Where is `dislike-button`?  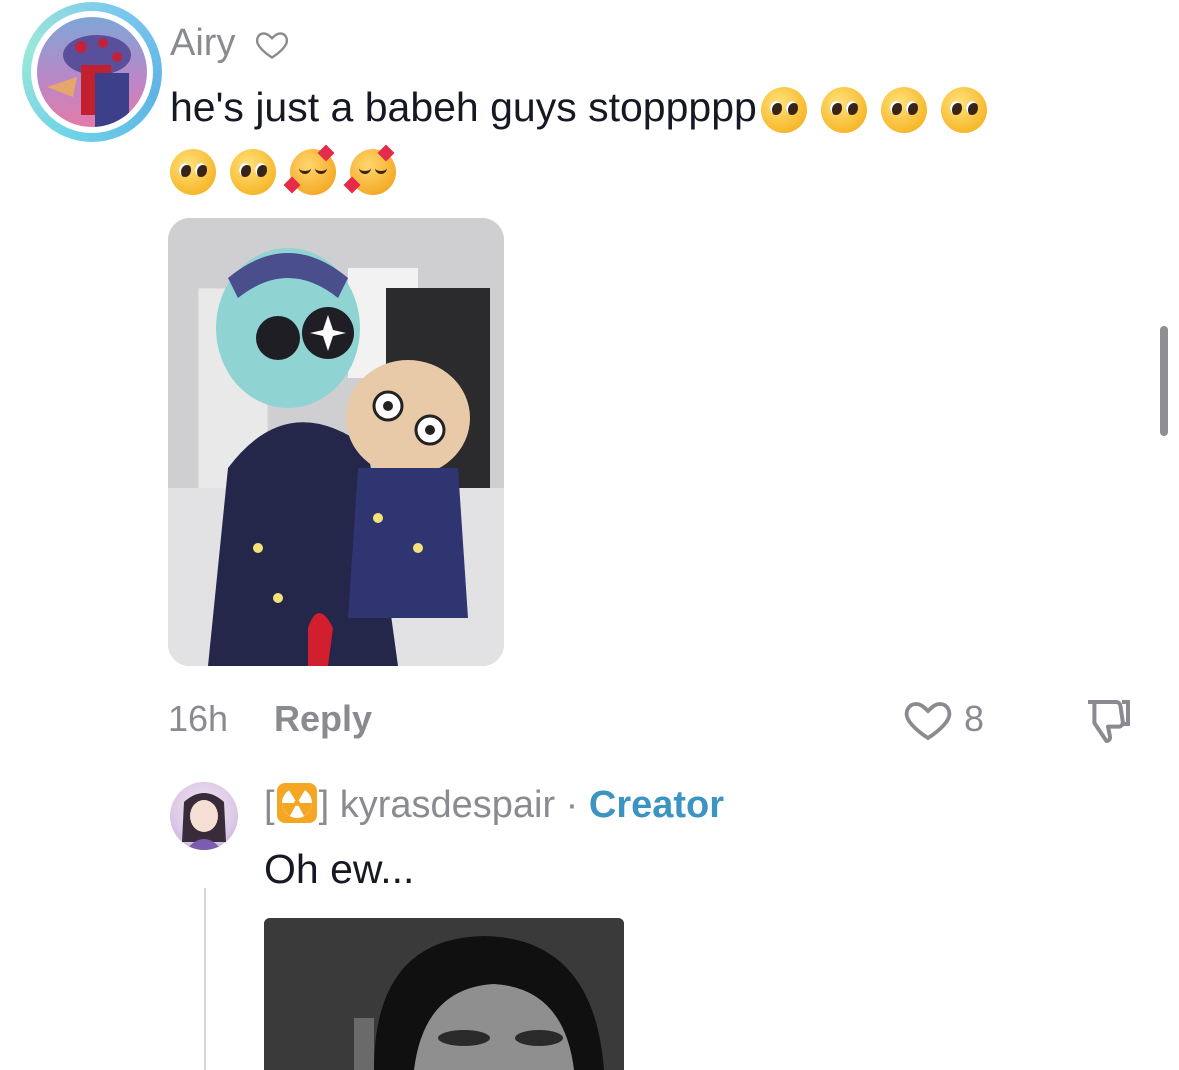 dislike-button is located at coordinates (1108, 722).